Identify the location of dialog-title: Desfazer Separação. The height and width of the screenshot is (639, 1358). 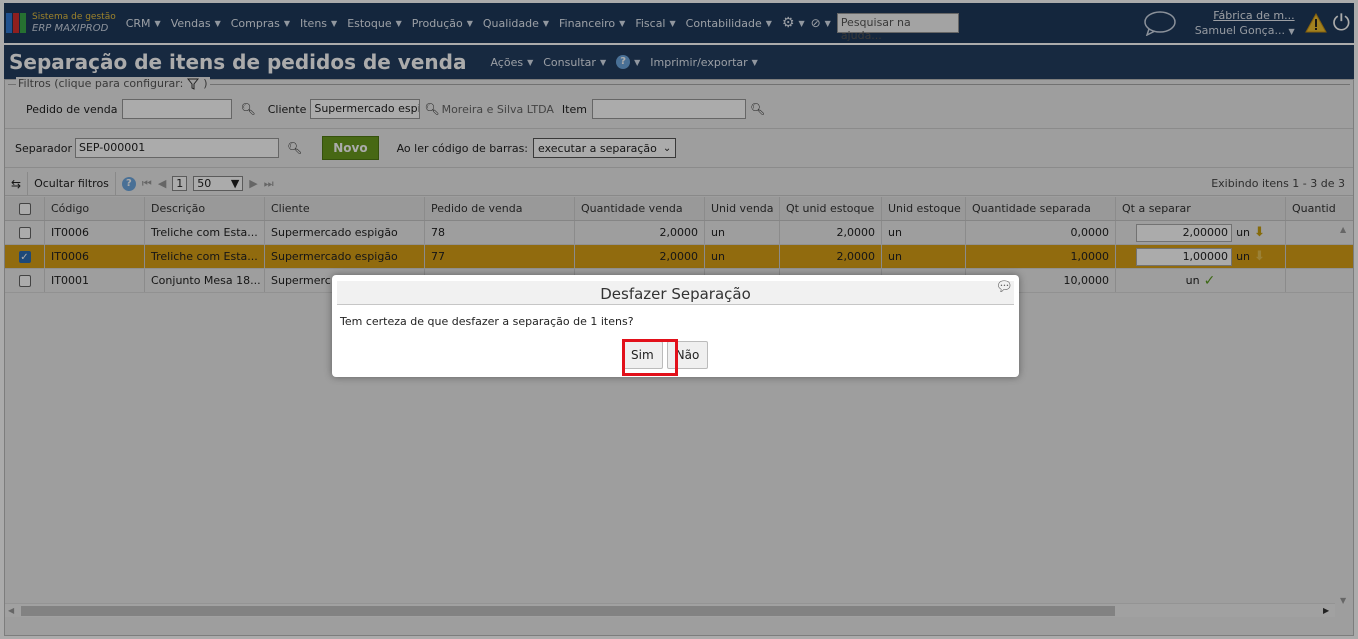
(675, 293).